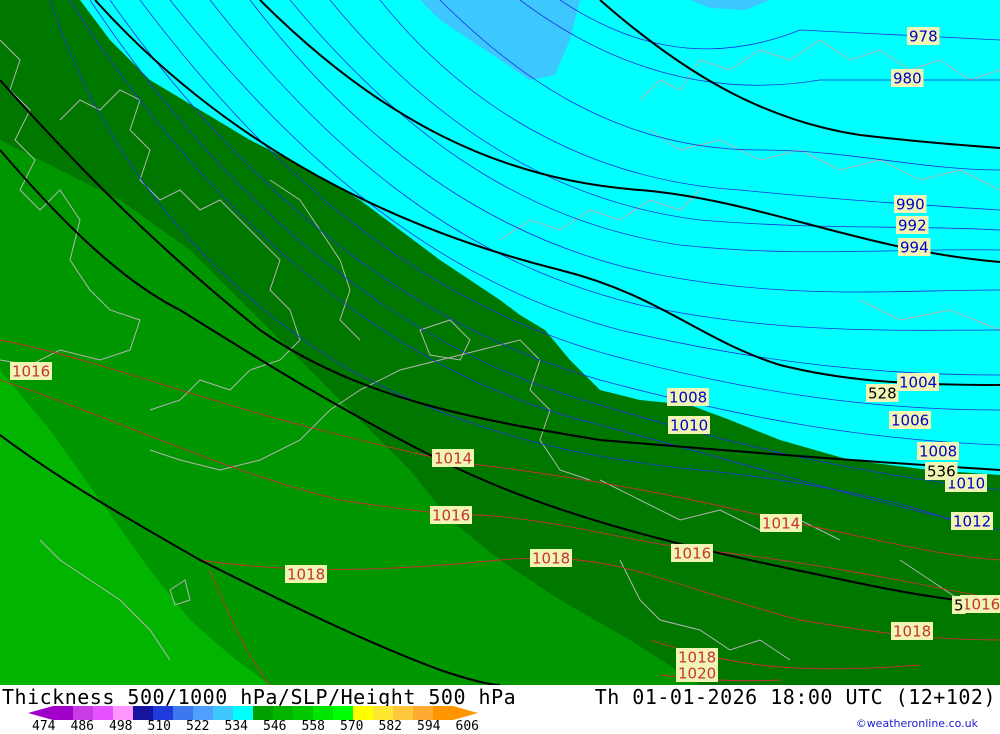  What do you see at coordinates (159, 726) in the screenshot?
I see `scale-tick-label: 510` at bounding box center [159, 726].